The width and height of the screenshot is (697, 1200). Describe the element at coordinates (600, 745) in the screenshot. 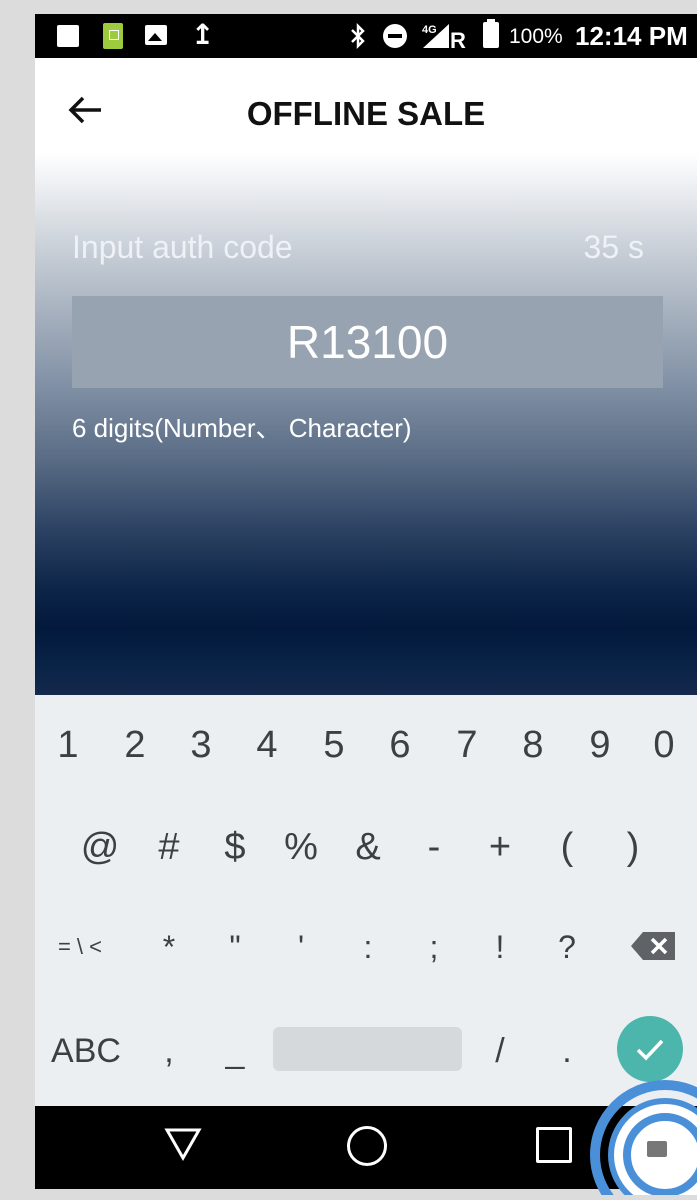

I see `key-9: 9` at that location.